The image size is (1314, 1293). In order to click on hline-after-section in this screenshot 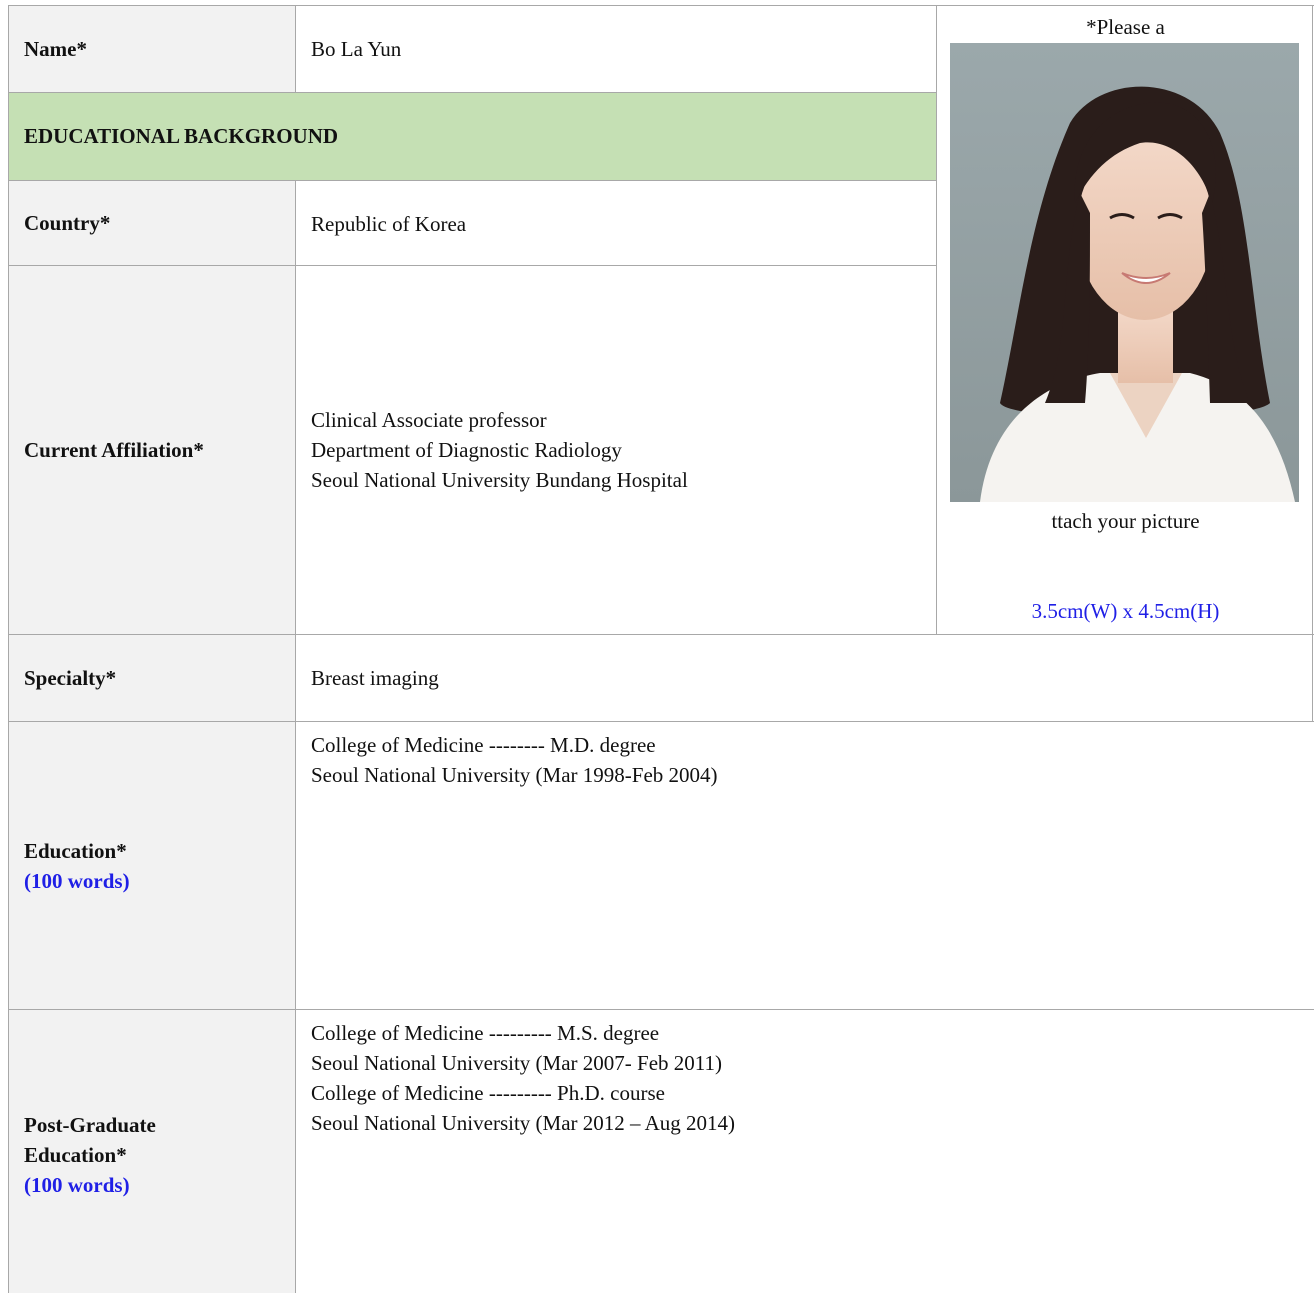, I will do `click(472, 180)`.